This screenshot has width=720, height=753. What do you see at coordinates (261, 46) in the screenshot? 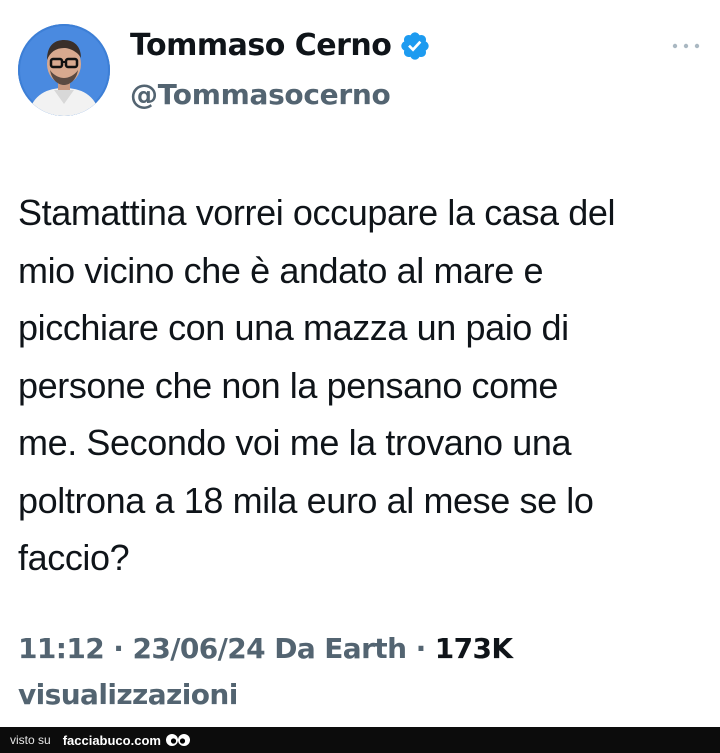
I see `author-display-name: Tommaso Cerno` at bounding box center [261, 46].